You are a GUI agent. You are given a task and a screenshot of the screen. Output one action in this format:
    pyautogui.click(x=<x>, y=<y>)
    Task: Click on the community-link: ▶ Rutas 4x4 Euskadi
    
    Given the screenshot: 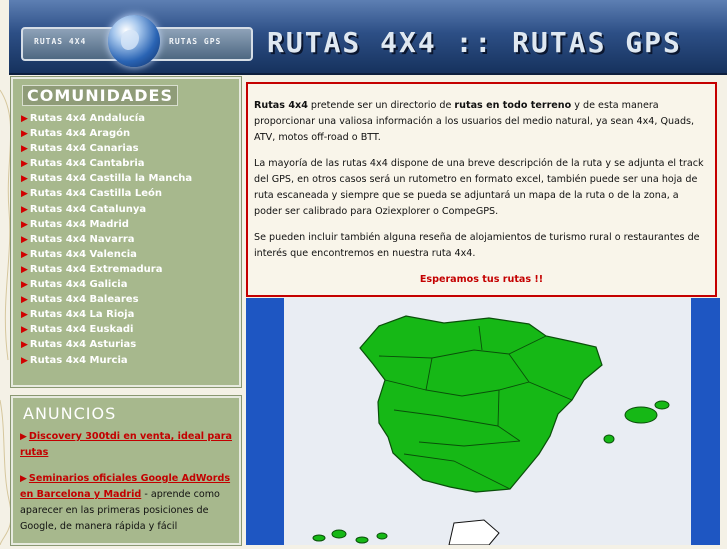 What is the action you would take?
    pyautogui.click(x=130, y=331)
    